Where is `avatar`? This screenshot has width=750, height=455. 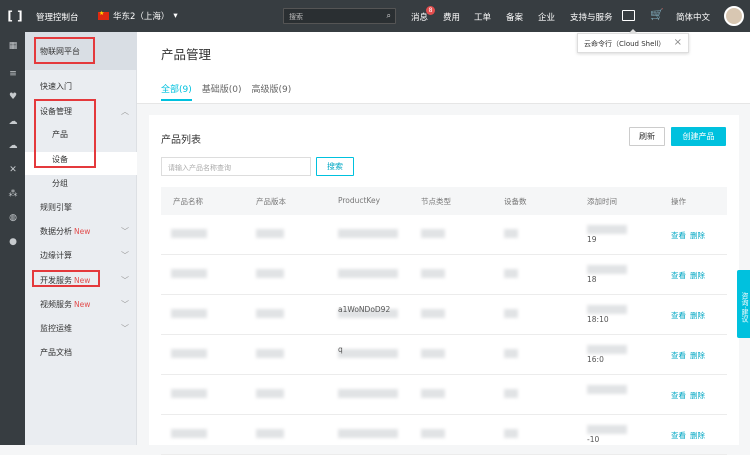 avatar is located at coordinates (734, 16).